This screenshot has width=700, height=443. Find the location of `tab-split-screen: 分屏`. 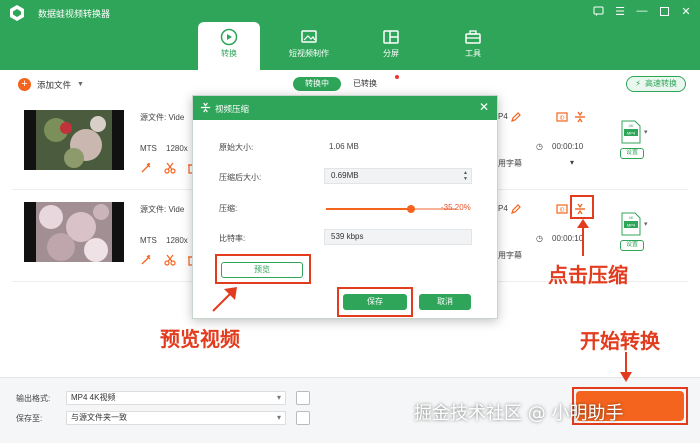

tab-split-screen: 分屏 is located at coordinates (391, 46).